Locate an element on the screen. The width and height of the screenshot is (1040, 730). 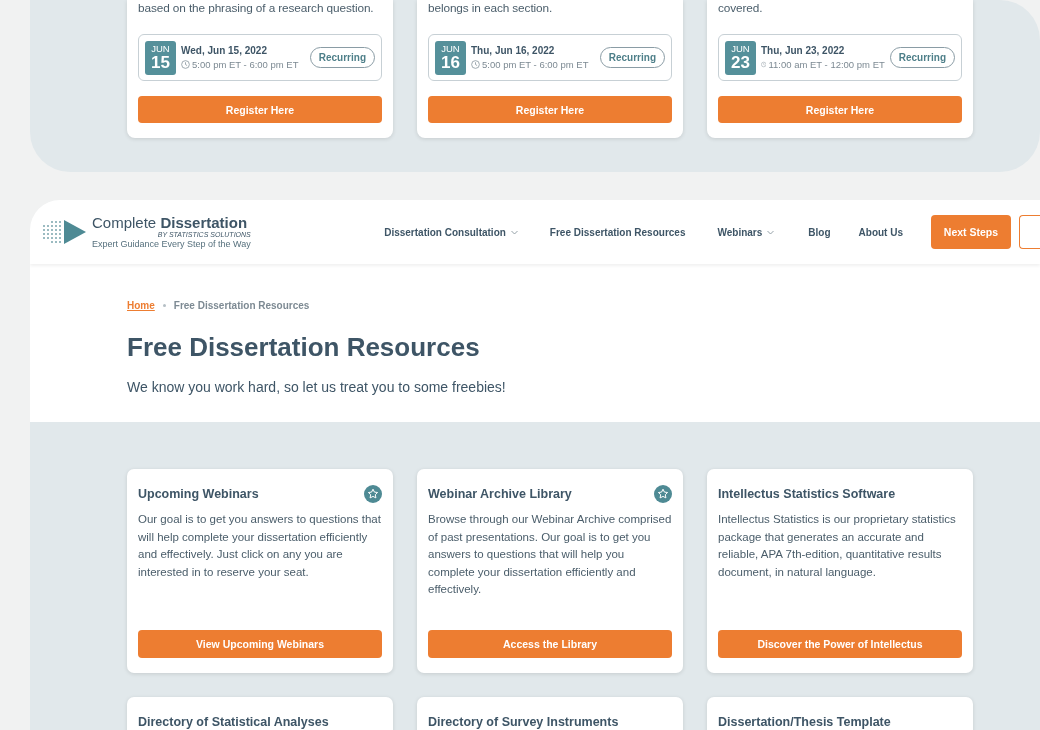
card-description: Intellectus Statistics is our proprietary statistics package that generates an accurate and reliable, APA 7th-edition, quantitative results document, in natural language. is located at coordinates (837, 546).